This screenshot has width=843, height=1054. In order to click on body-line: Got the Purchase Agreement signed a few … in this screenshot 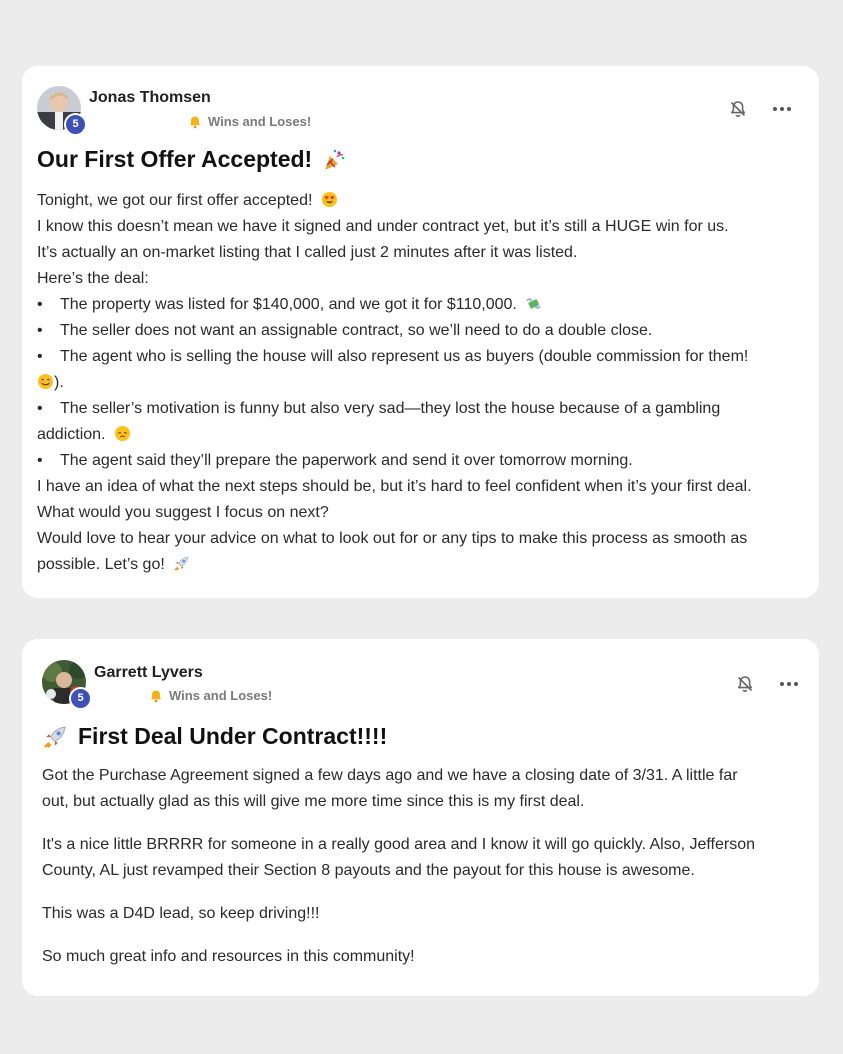, I will do `click(390, 775)`.